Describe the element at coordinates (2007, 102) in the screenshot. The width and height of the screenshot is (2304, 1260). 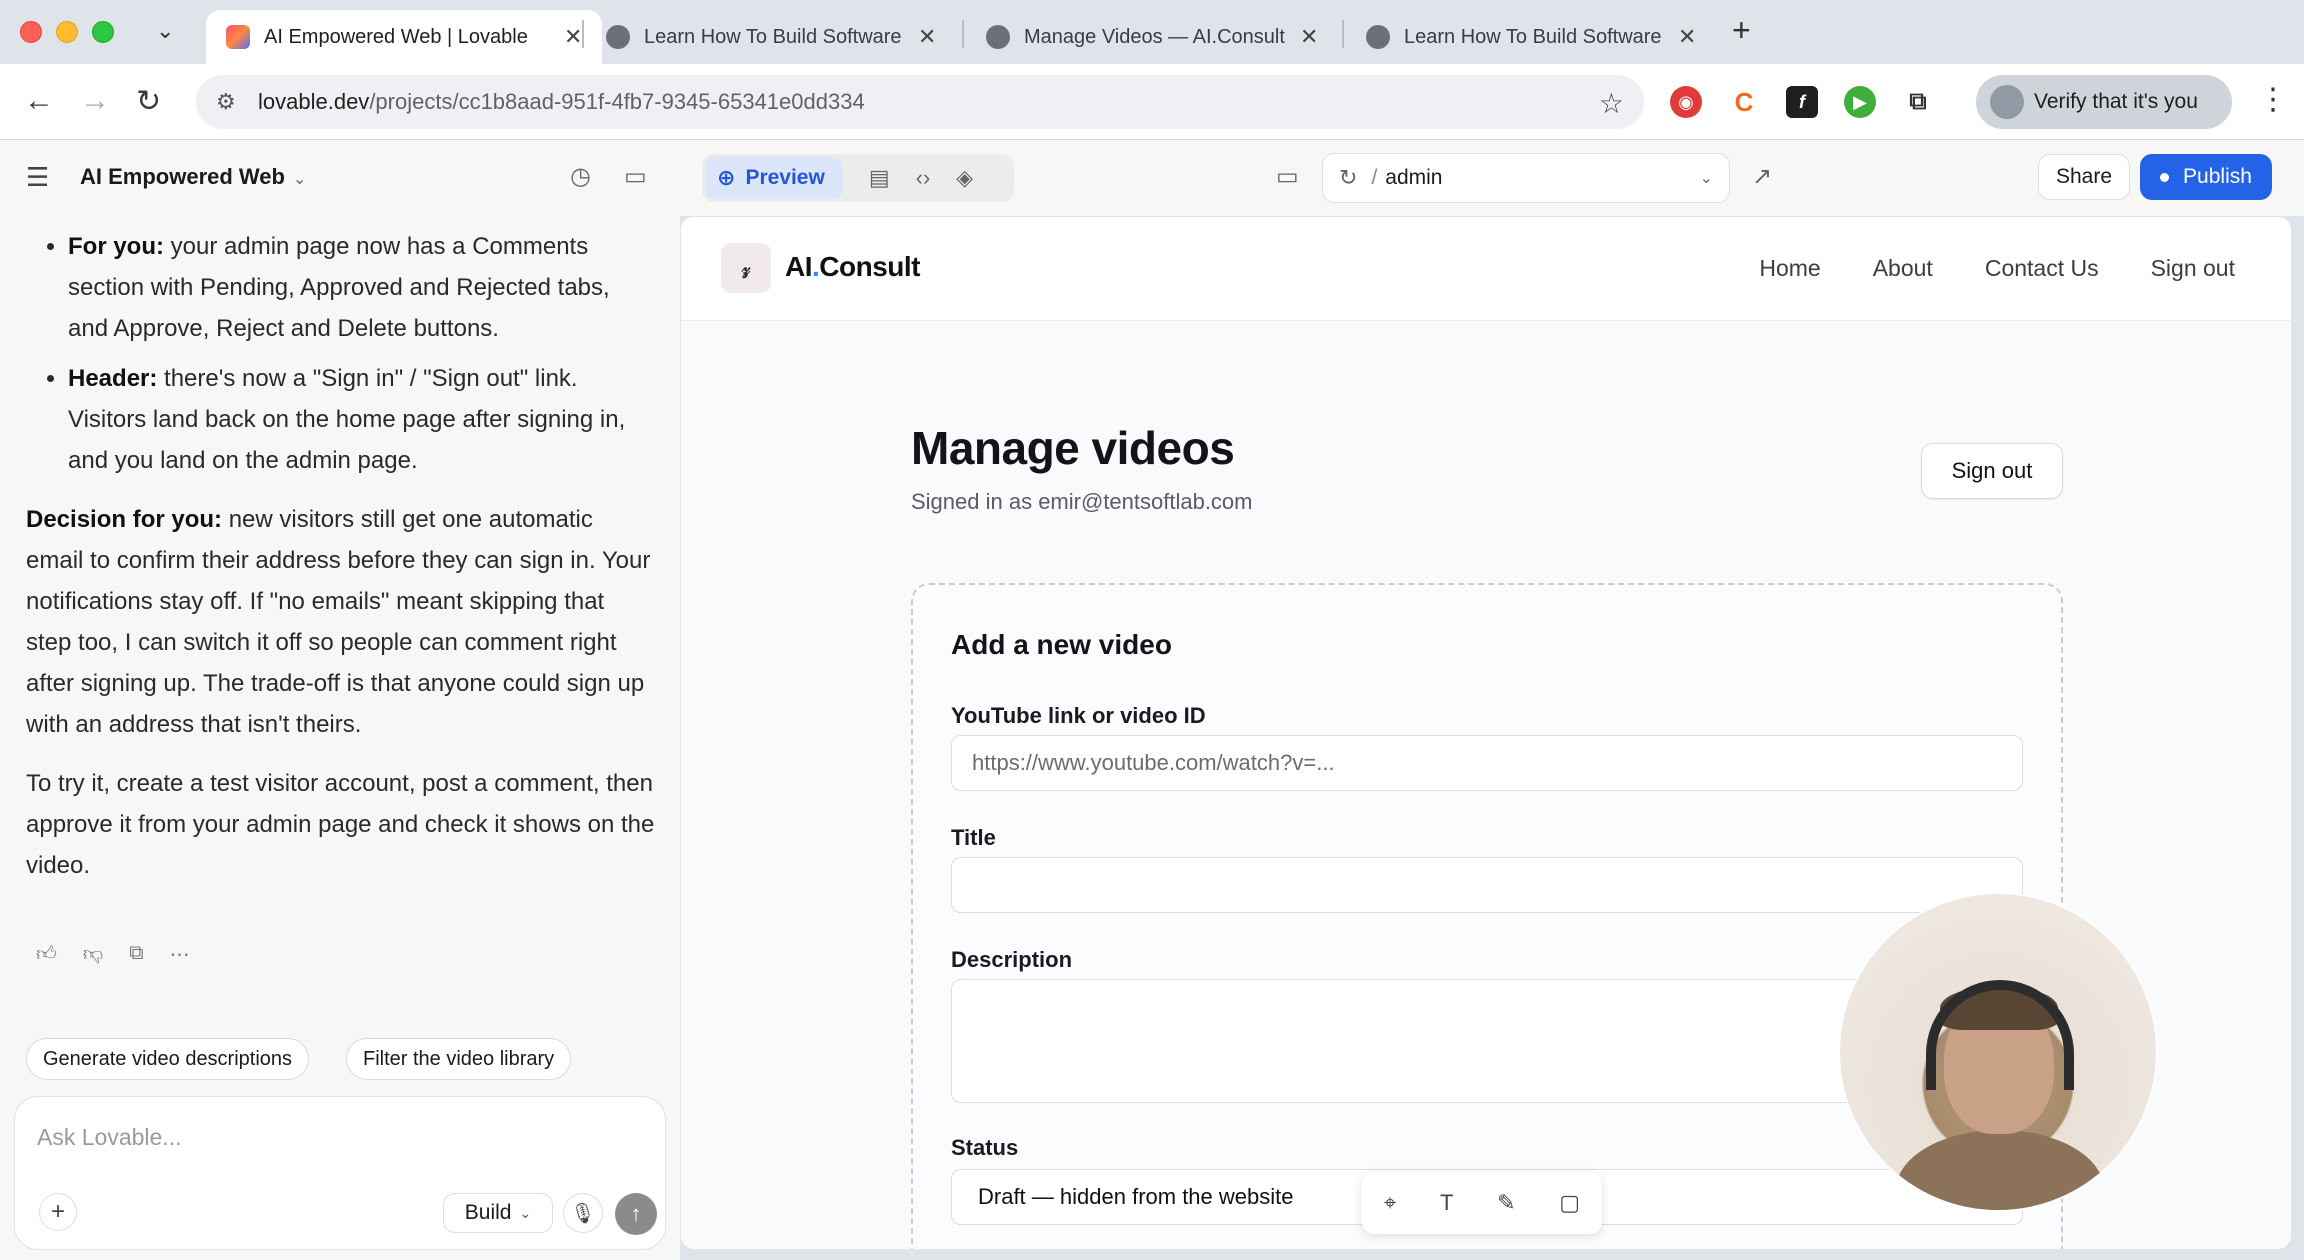
I see `avatar` at that location.